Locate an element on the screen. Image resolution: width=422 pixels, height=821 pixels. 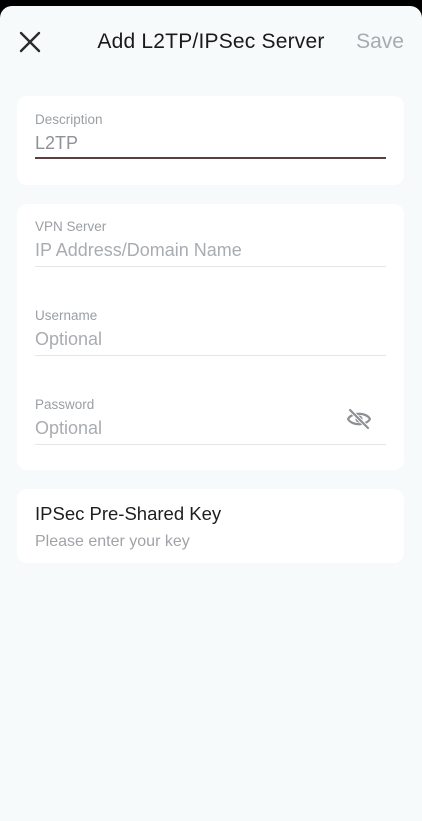
password-input is located at coordinates (185, 428).